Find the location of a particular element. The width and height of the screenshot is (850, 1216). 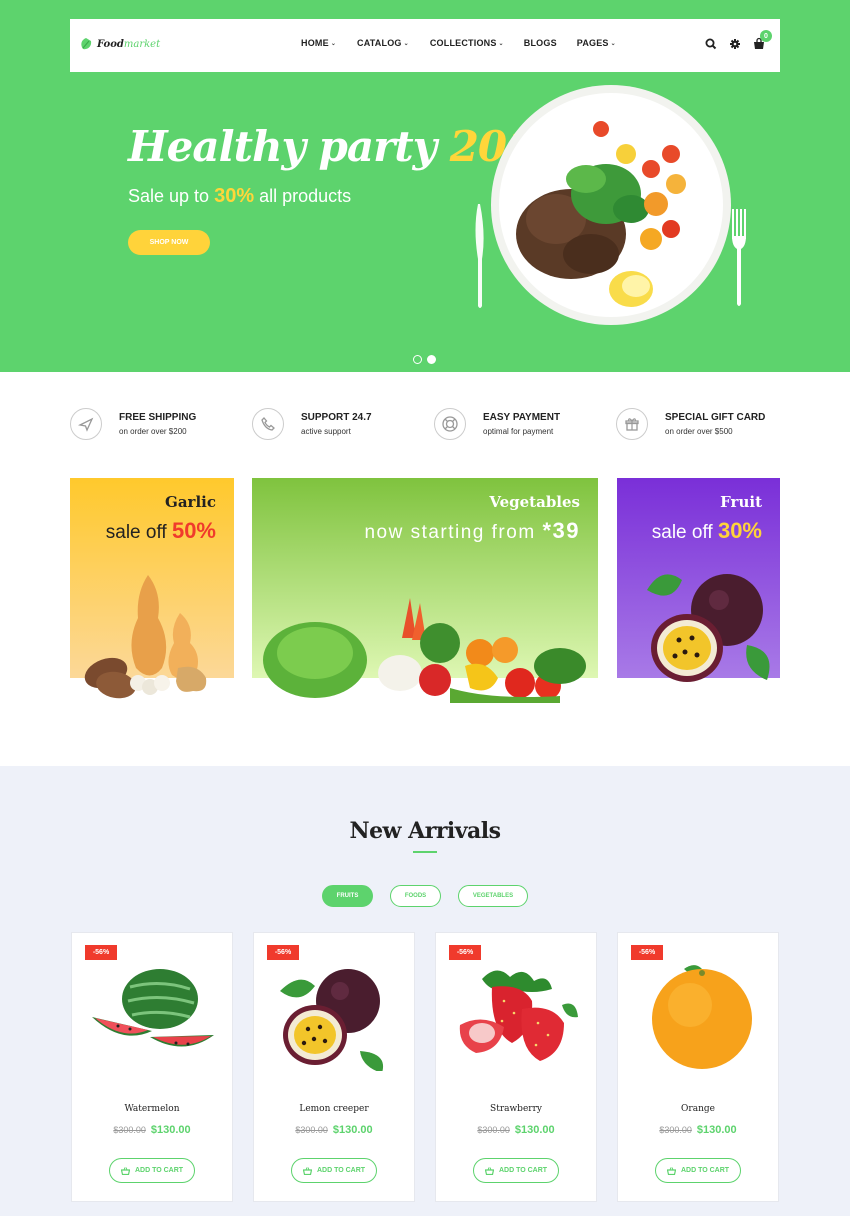

feature-title: SUPPORT 24.7 is located at coordinates (336, 417).